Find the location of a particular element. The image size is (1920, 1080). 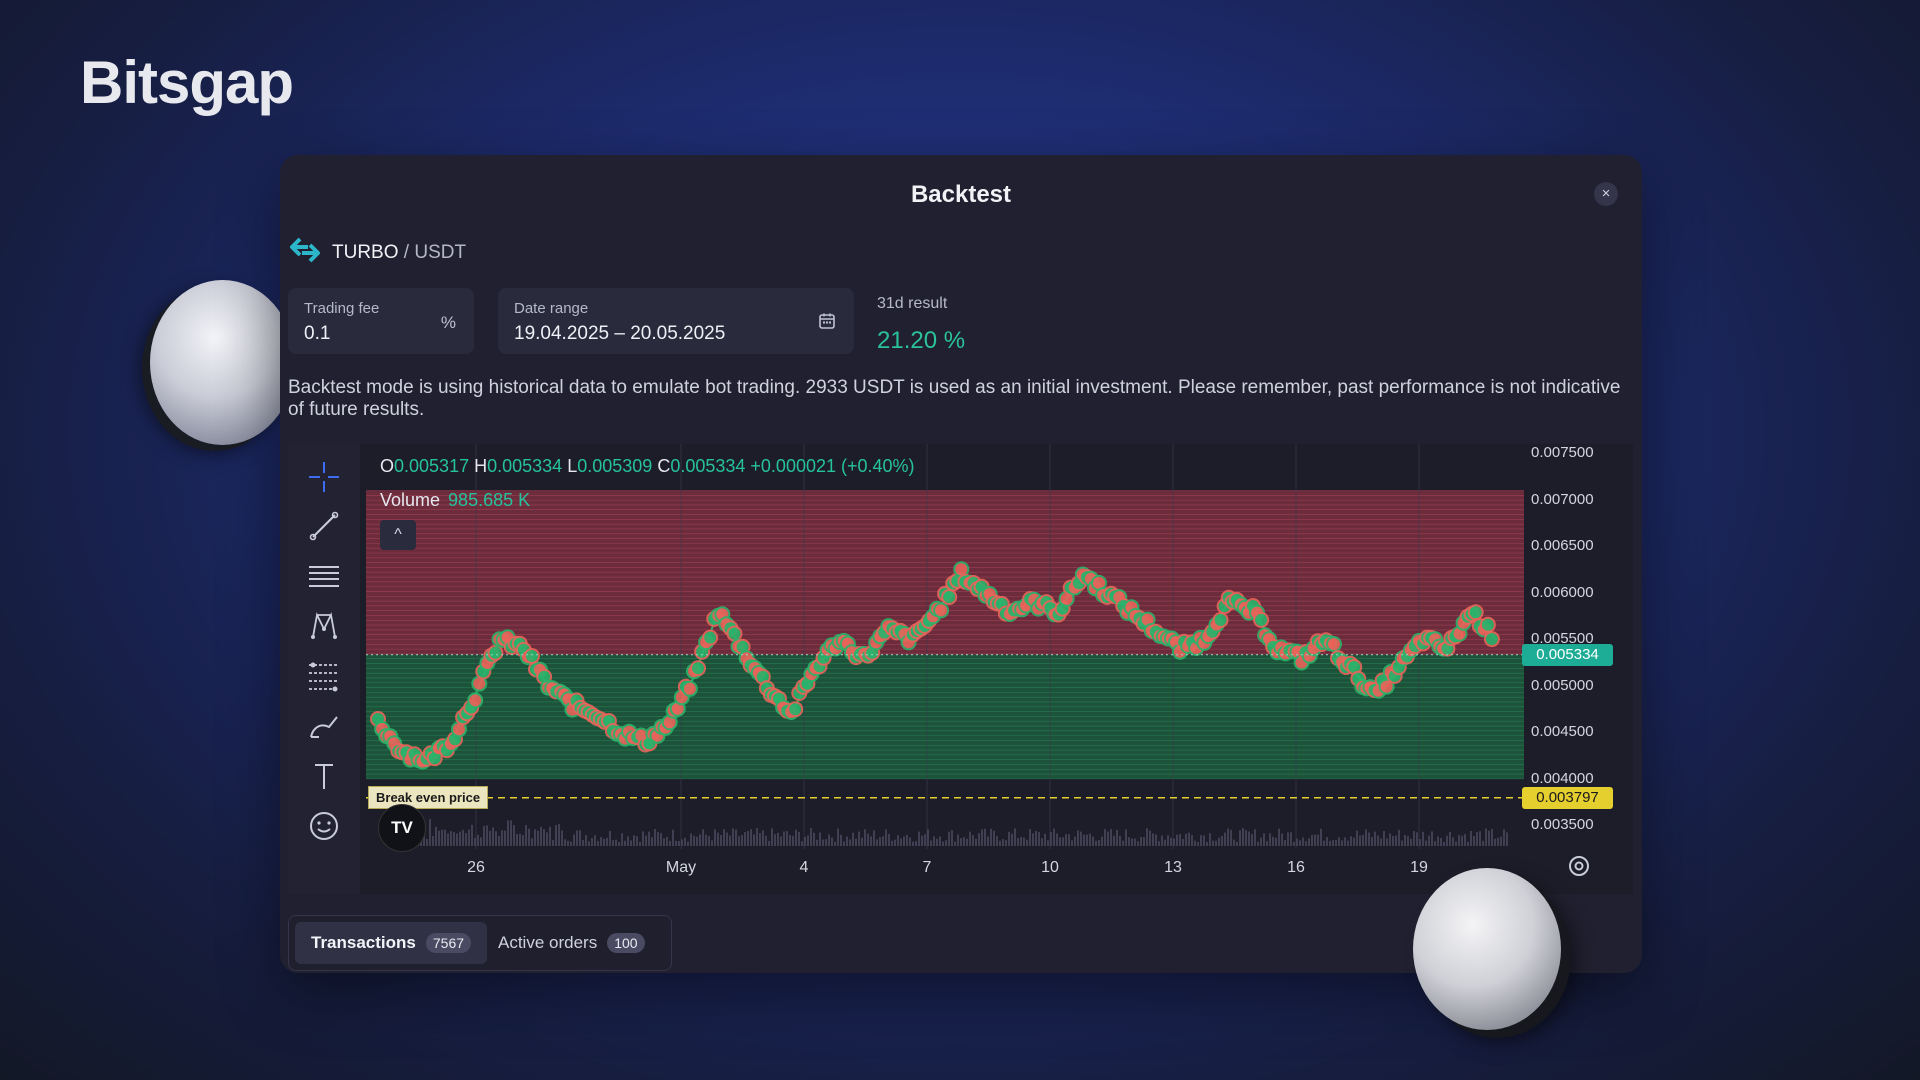

collapse-legend-button: ^ is located at coordinates (398, 535).